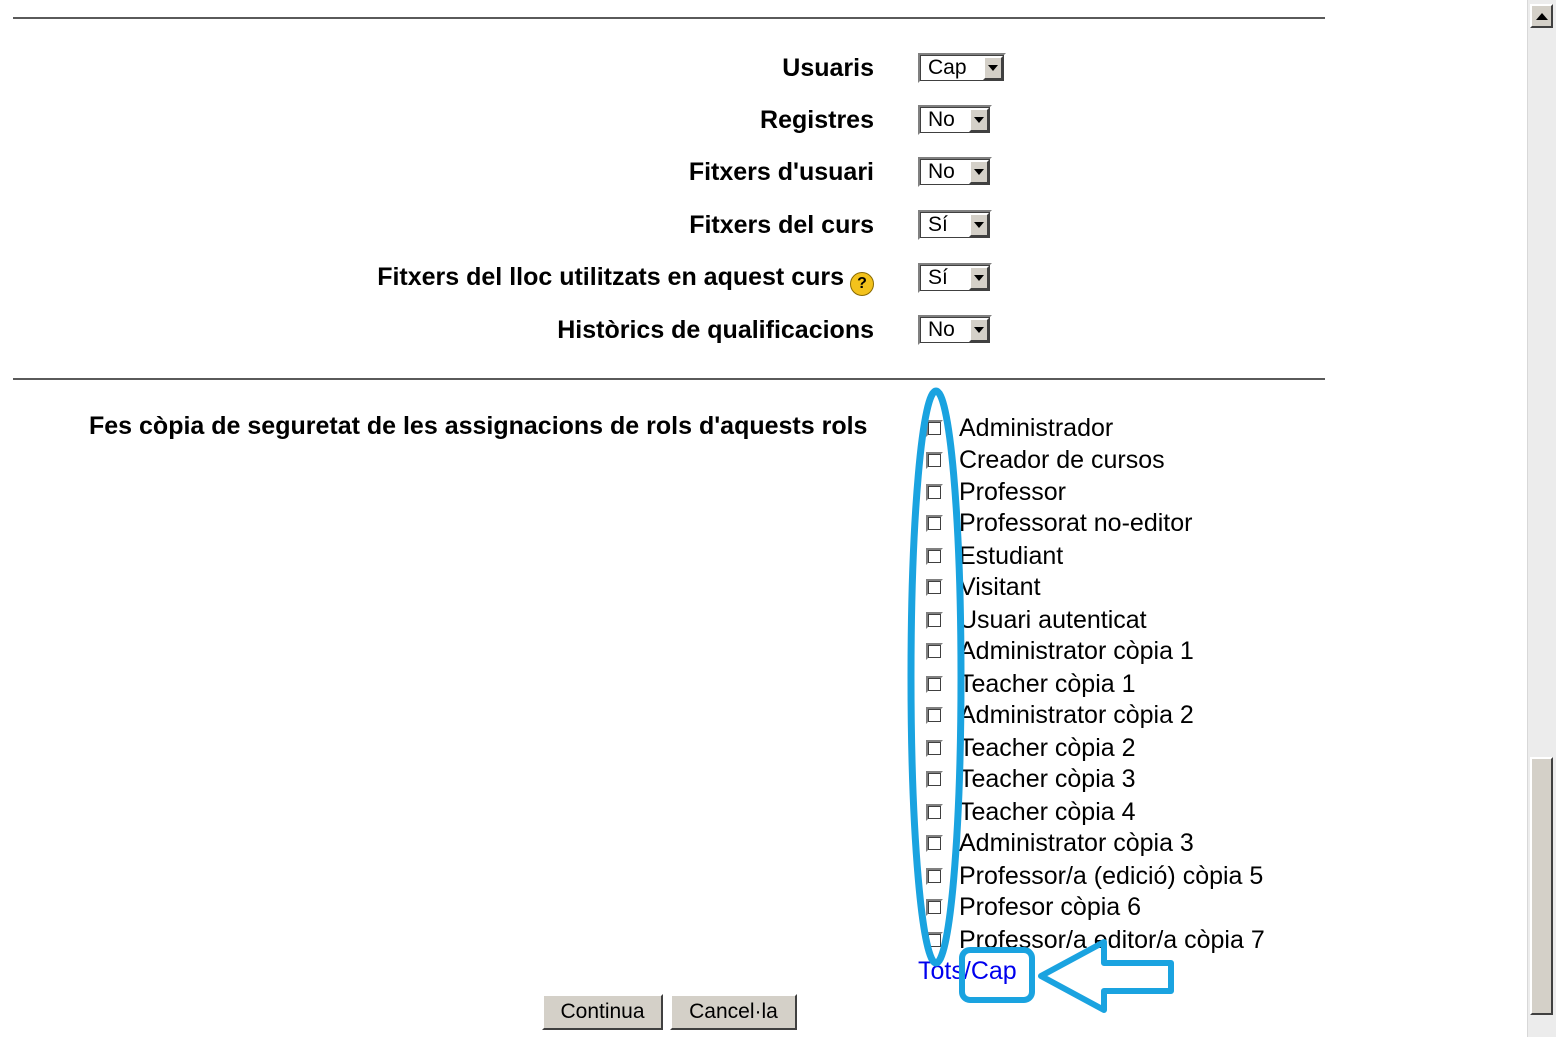 The image size is (1556, 1037). What do you see at coordinates (1076, 523) in the screenshot?
I see `role-label: Professorat no-editor` at bounding box center [1076, 523].